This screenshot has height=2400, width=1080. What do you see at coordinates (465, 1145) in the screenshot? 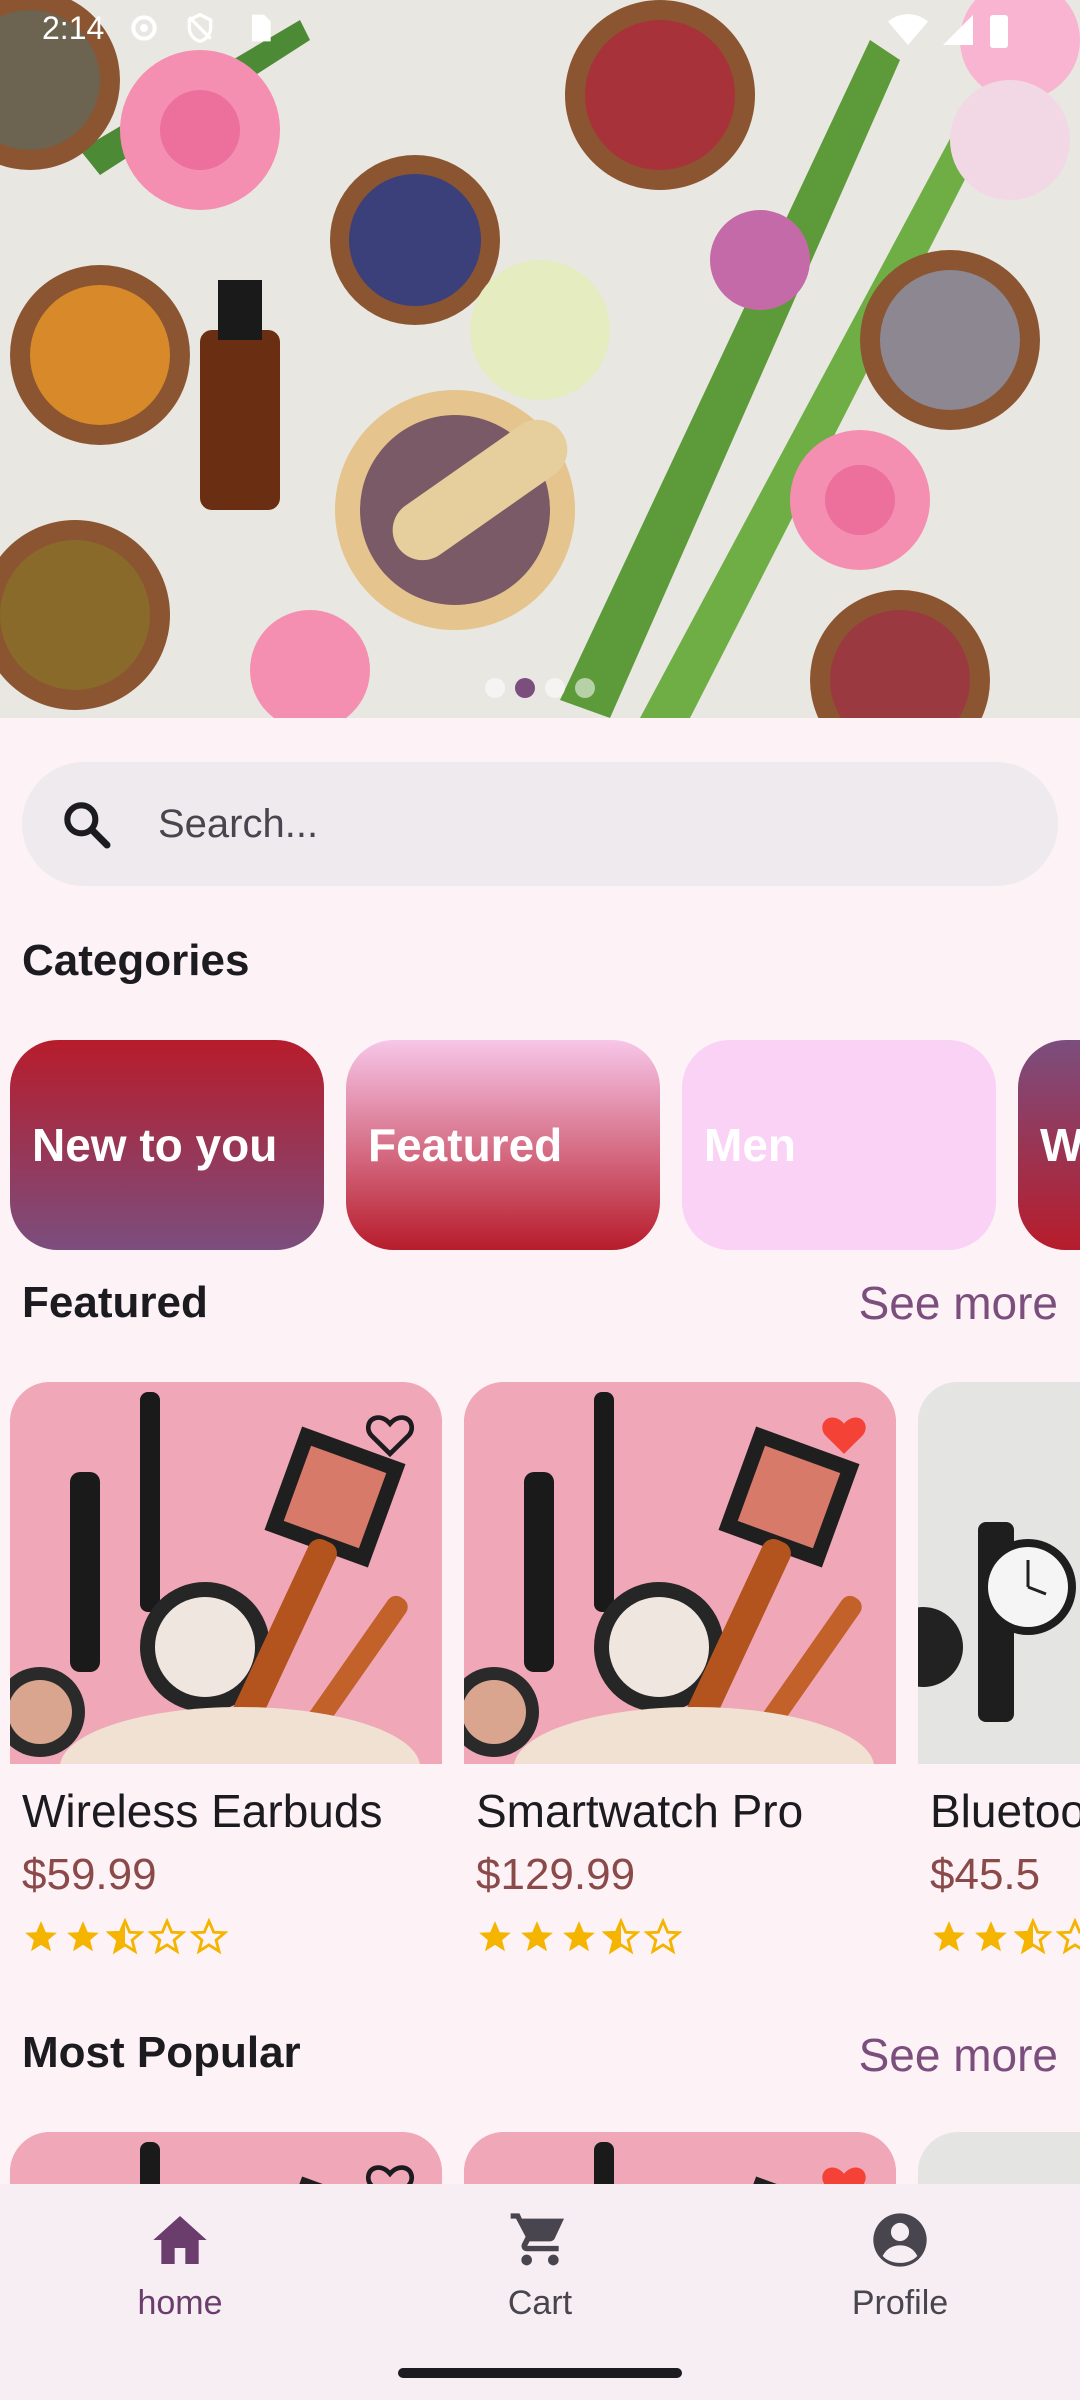
I see `category-label: Featured` at bounding box center [465, 1145].